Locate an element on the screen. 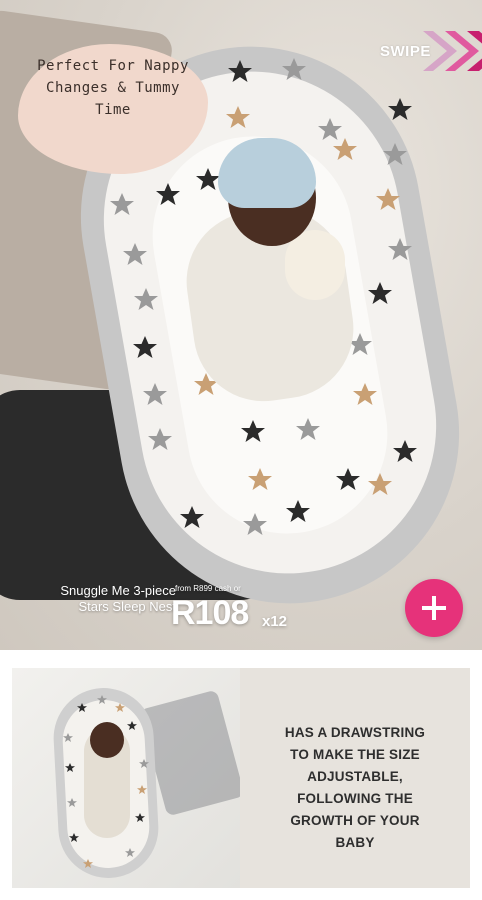  product-name-line1: Snuggle Me 3-piece is located at coordinates (118, 590).